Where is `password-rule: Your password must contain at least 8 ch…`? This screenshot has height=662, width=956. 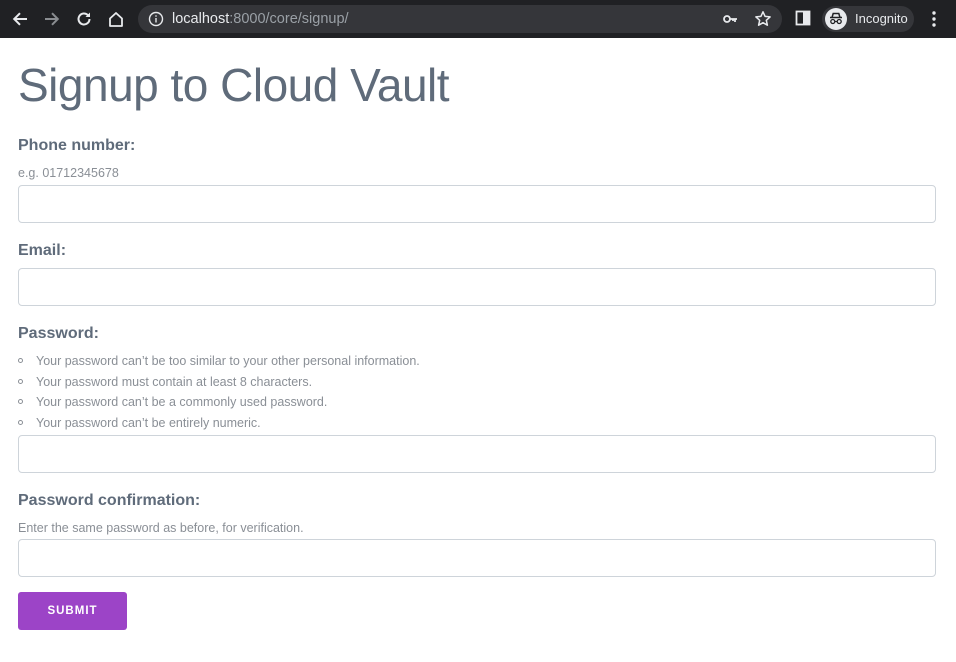
password-rule: Your password must contain at least 8 ch… is located at coordinates (219, 384).